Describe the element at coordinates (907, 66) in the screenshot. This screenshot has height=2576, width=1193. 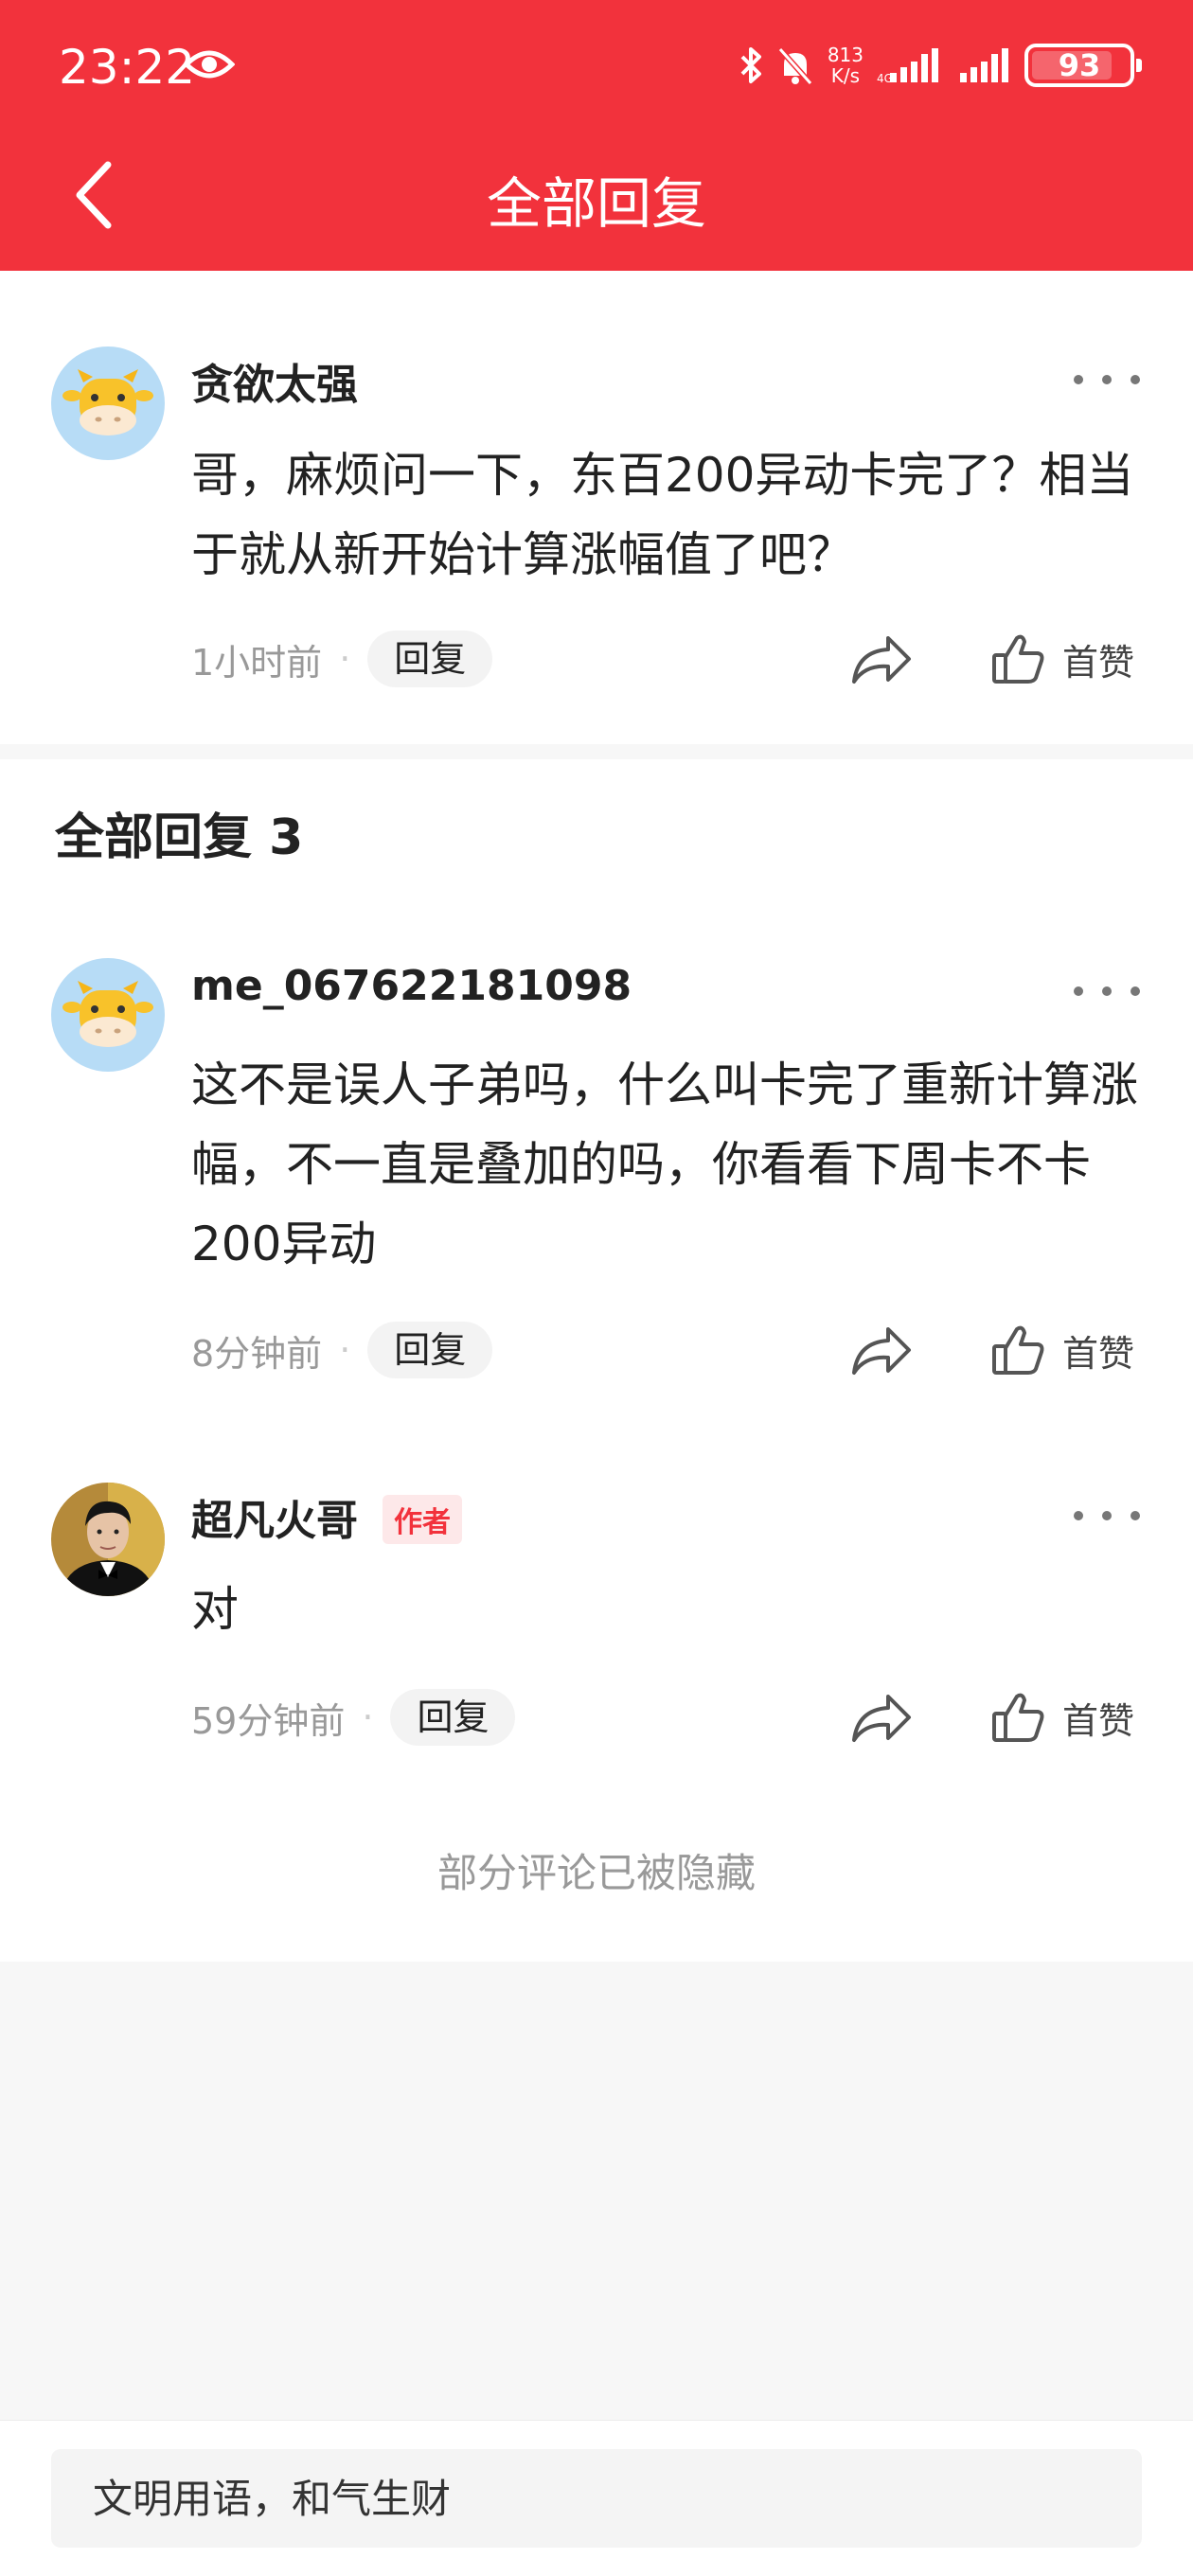
I see `signal-icon: 4G` at that location.